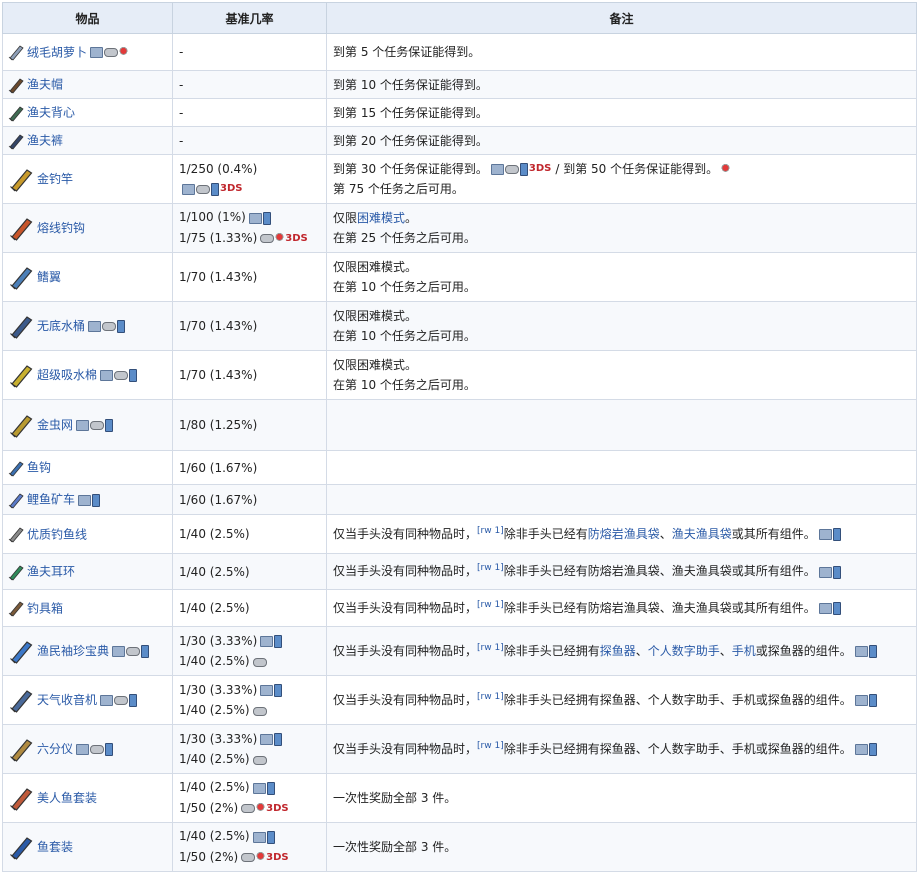  What do you see at coordinates (51, 500) in the screenshot?
I see `item-name-link: 鲤鱼矿车` at bounding box center [51, 500].